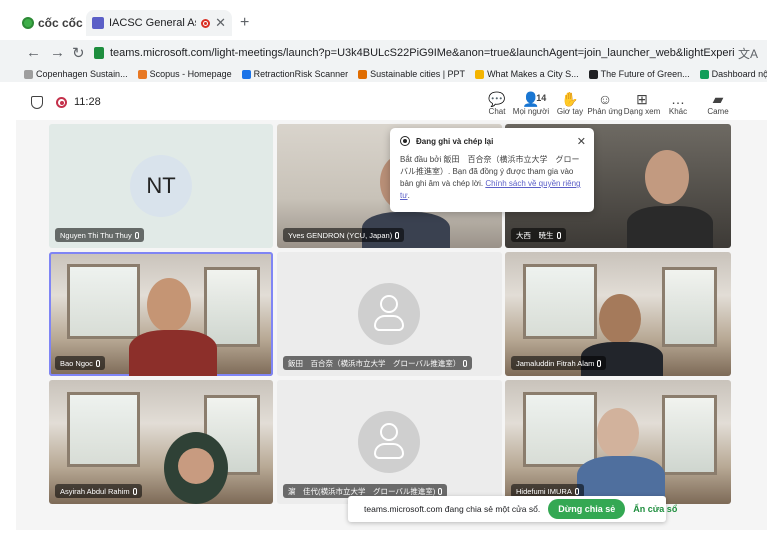  What do you see at coordinates (531, 111) in the screenshot?
I see `toolbar-button-label: Mọi người` at bounding box center [531, 111].